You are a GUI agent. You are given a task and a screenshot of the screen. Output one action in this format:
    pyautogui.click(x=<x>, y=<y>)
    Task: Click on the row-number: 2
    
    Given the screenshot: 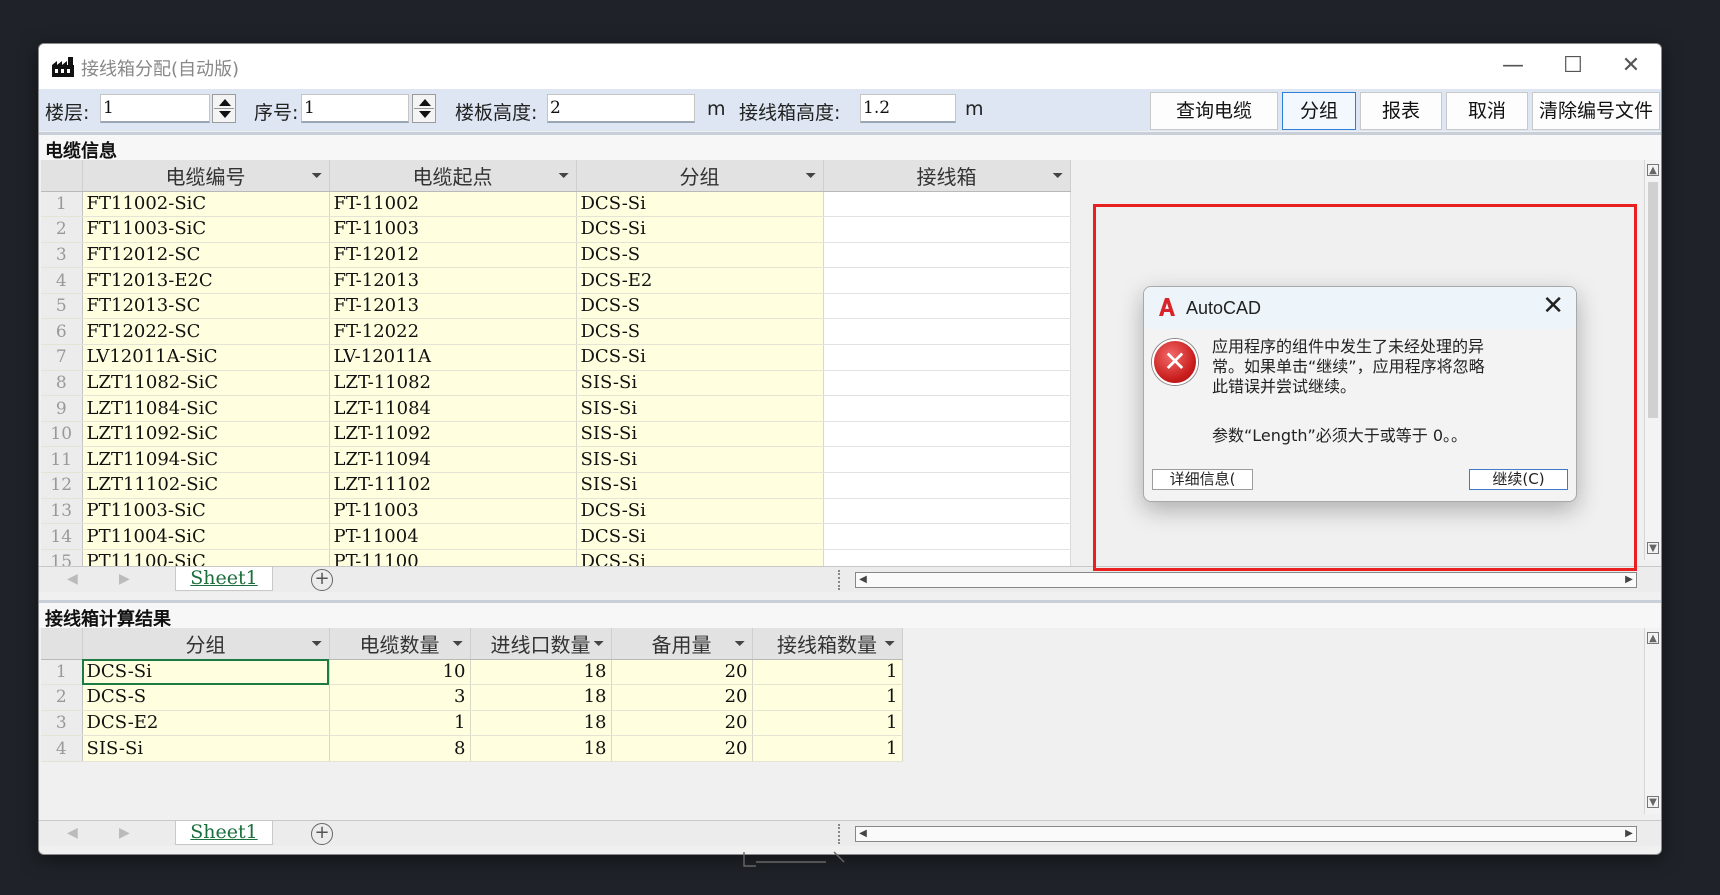 What is the action you would take?
    pyautogui.click(x=62, y=697)
    